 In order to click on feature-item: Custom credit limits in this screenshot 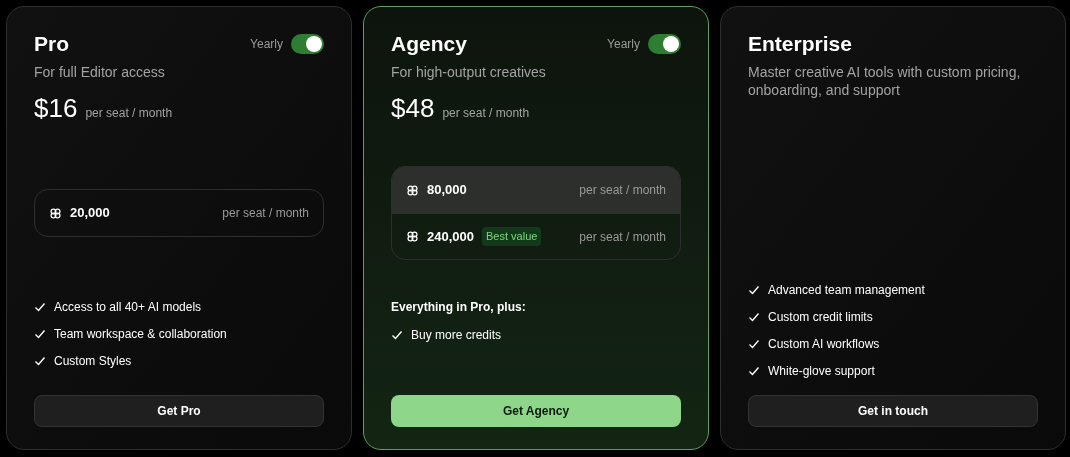, I will do `click(820, 317)`.